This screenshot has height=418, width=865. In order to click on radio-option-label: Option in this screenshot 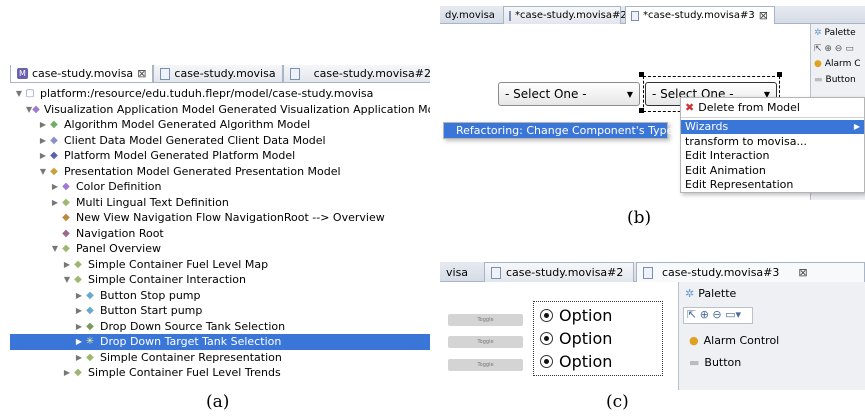, I will do `click(586, 315)`.